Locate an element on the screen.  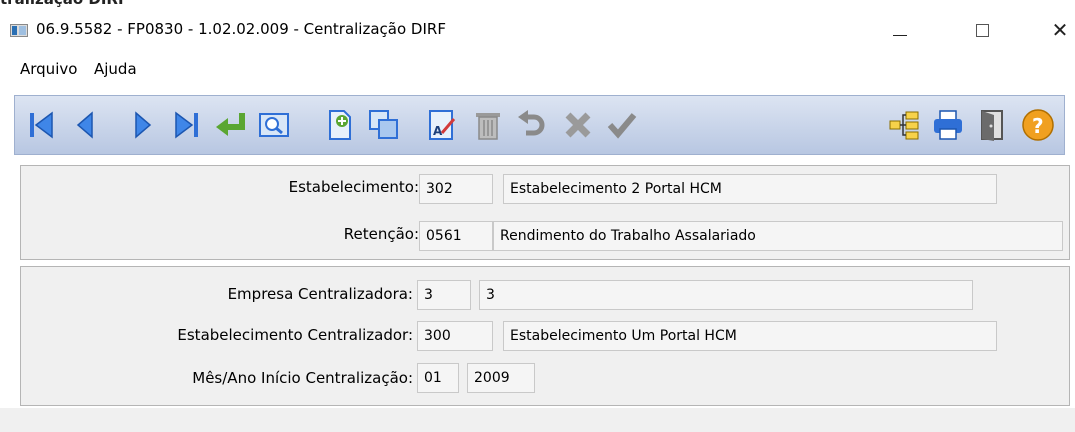
estabelecimento-label: Estabelecimento: is located at coordinates (353, 187).